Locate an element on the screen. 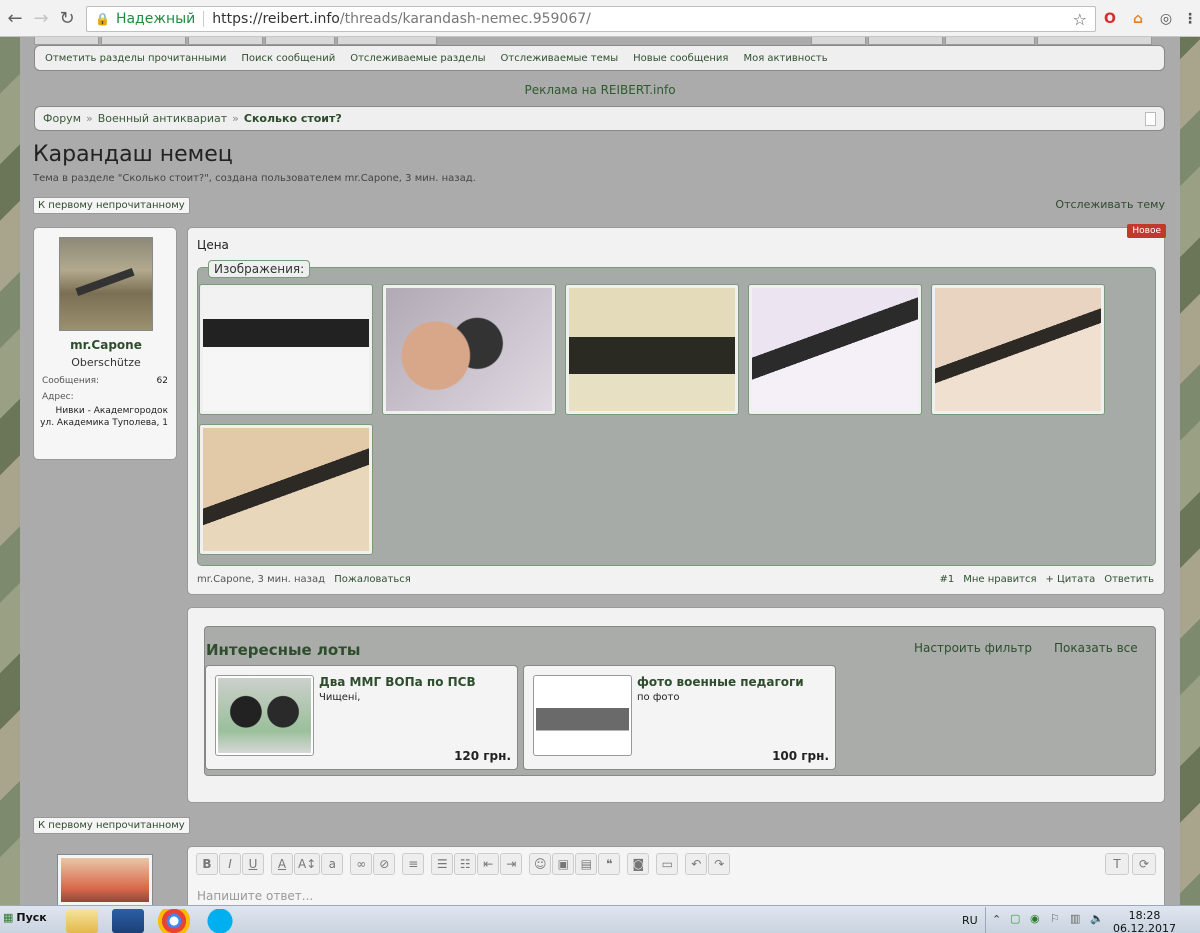 The height and width of the screenshot is (933, 1200). network-icon: ▥ is located at coordinates (1075, 918).